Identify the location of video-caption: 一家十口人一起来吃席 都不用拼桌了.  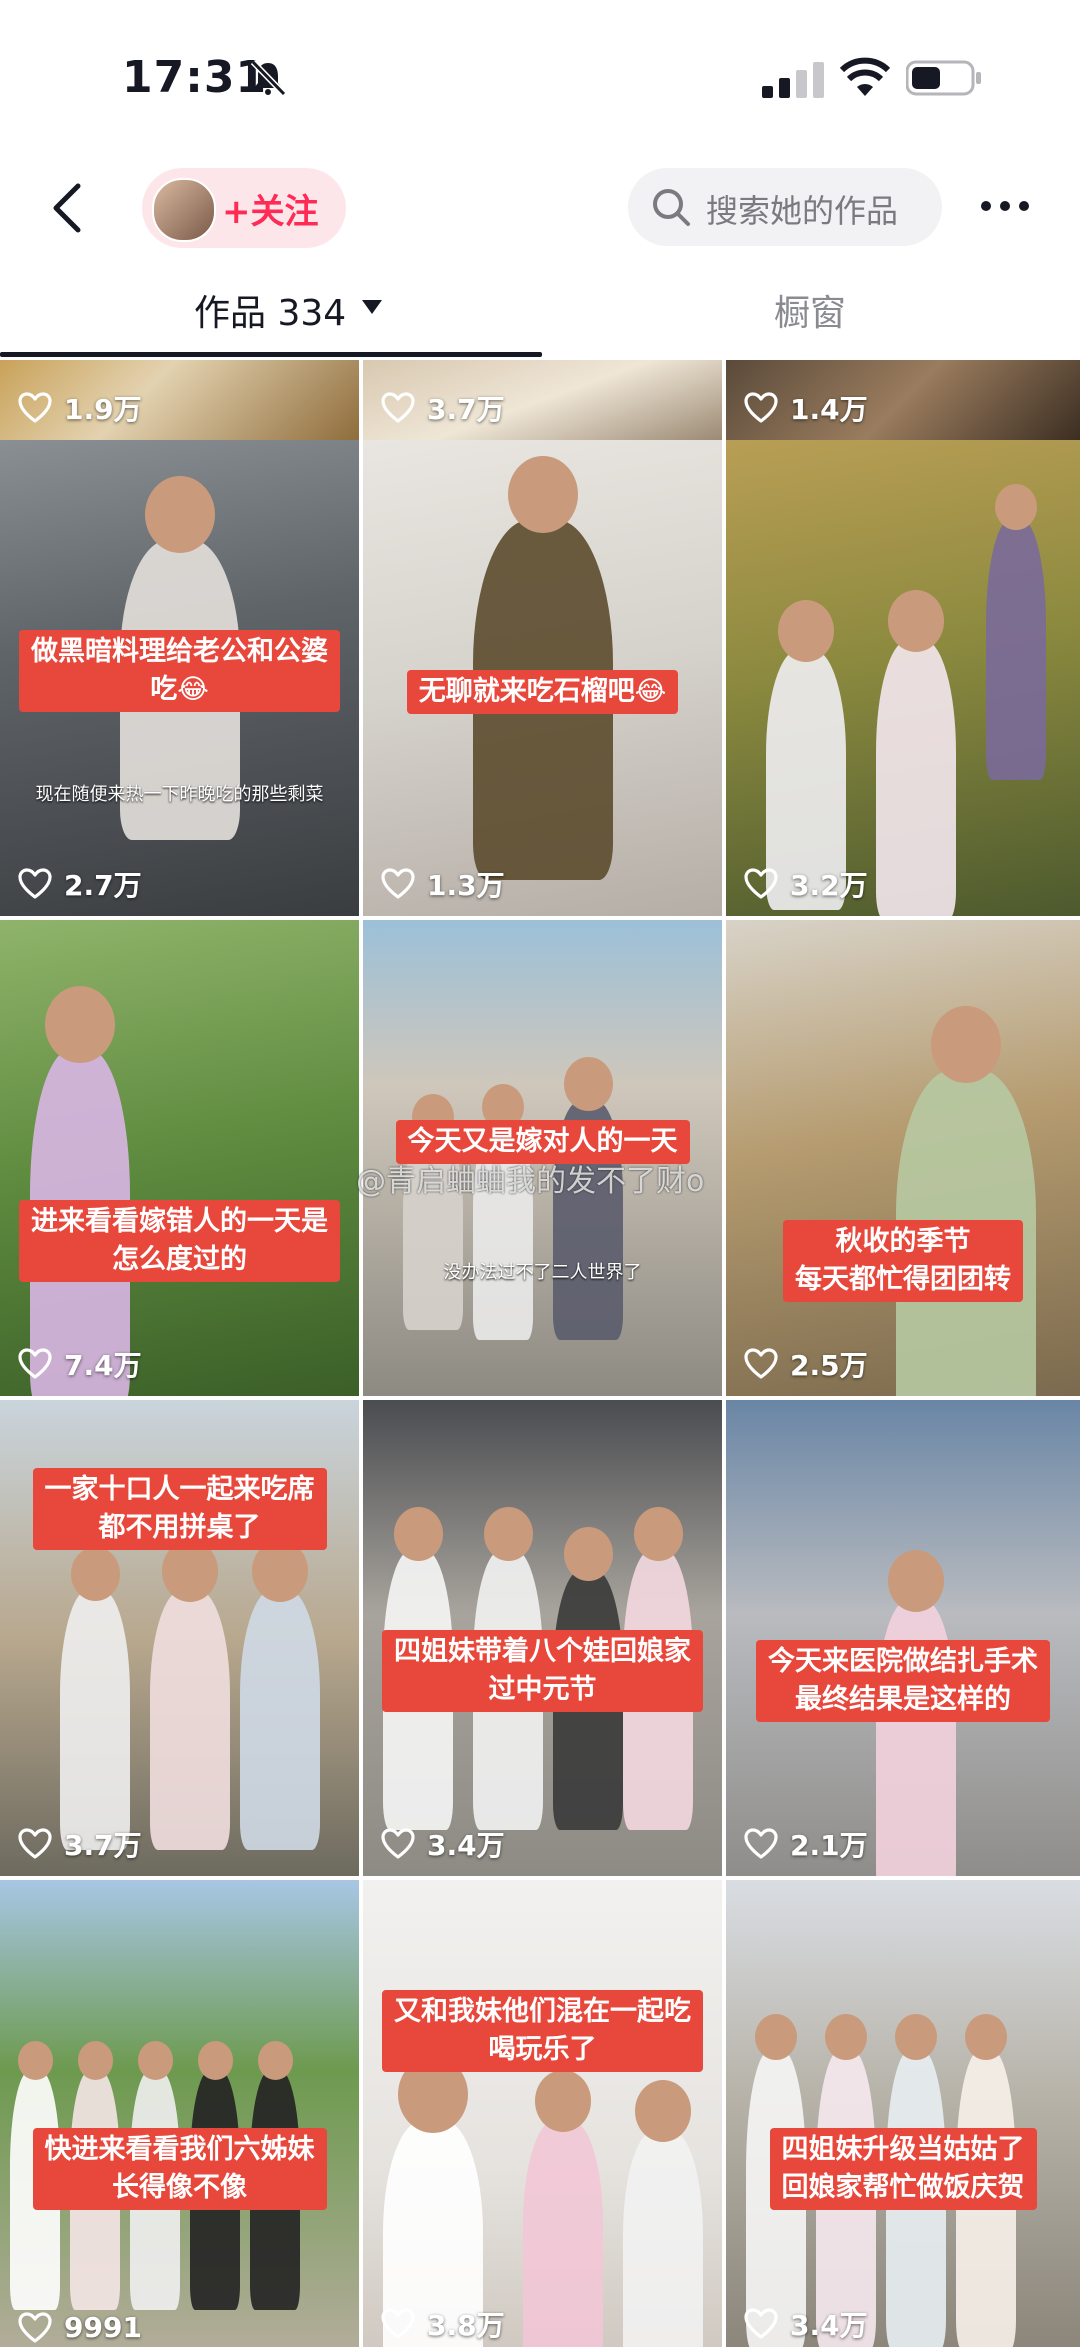
(179, 1509).